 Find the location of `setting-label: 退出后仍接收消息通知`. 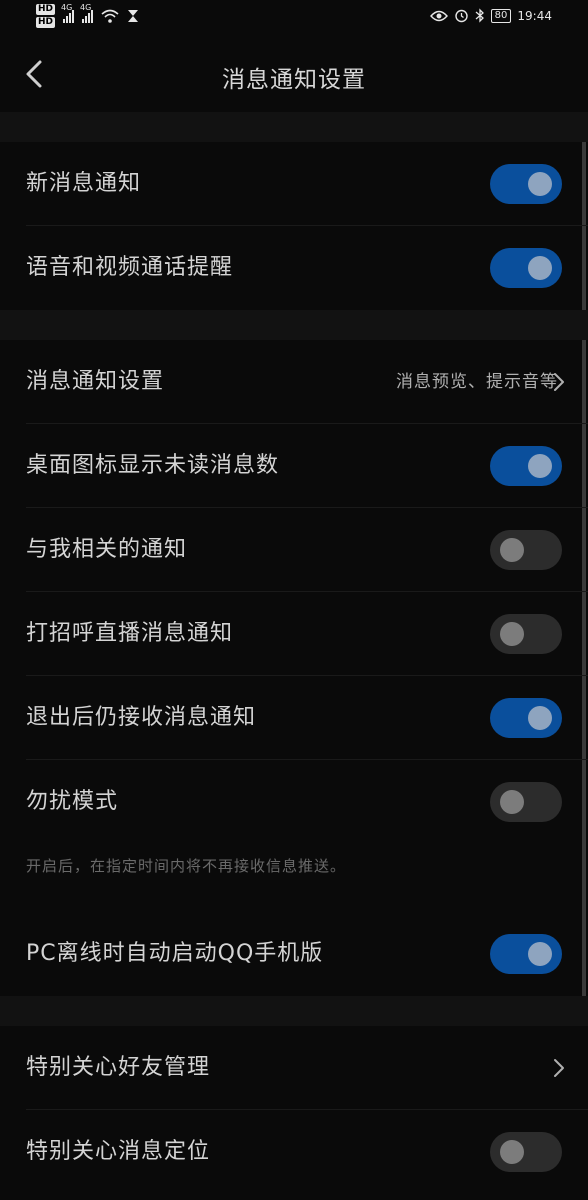

setting-label: 退出后仍接收消息通知 is located at coordinates (141, 717).